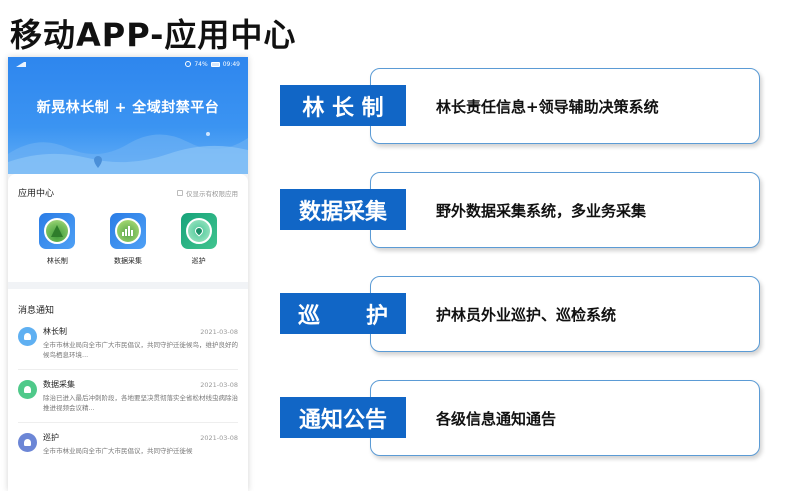 The image size is (800, 491). I want to click on app-tile-data-collection: 数据采集, so click(128, 239).